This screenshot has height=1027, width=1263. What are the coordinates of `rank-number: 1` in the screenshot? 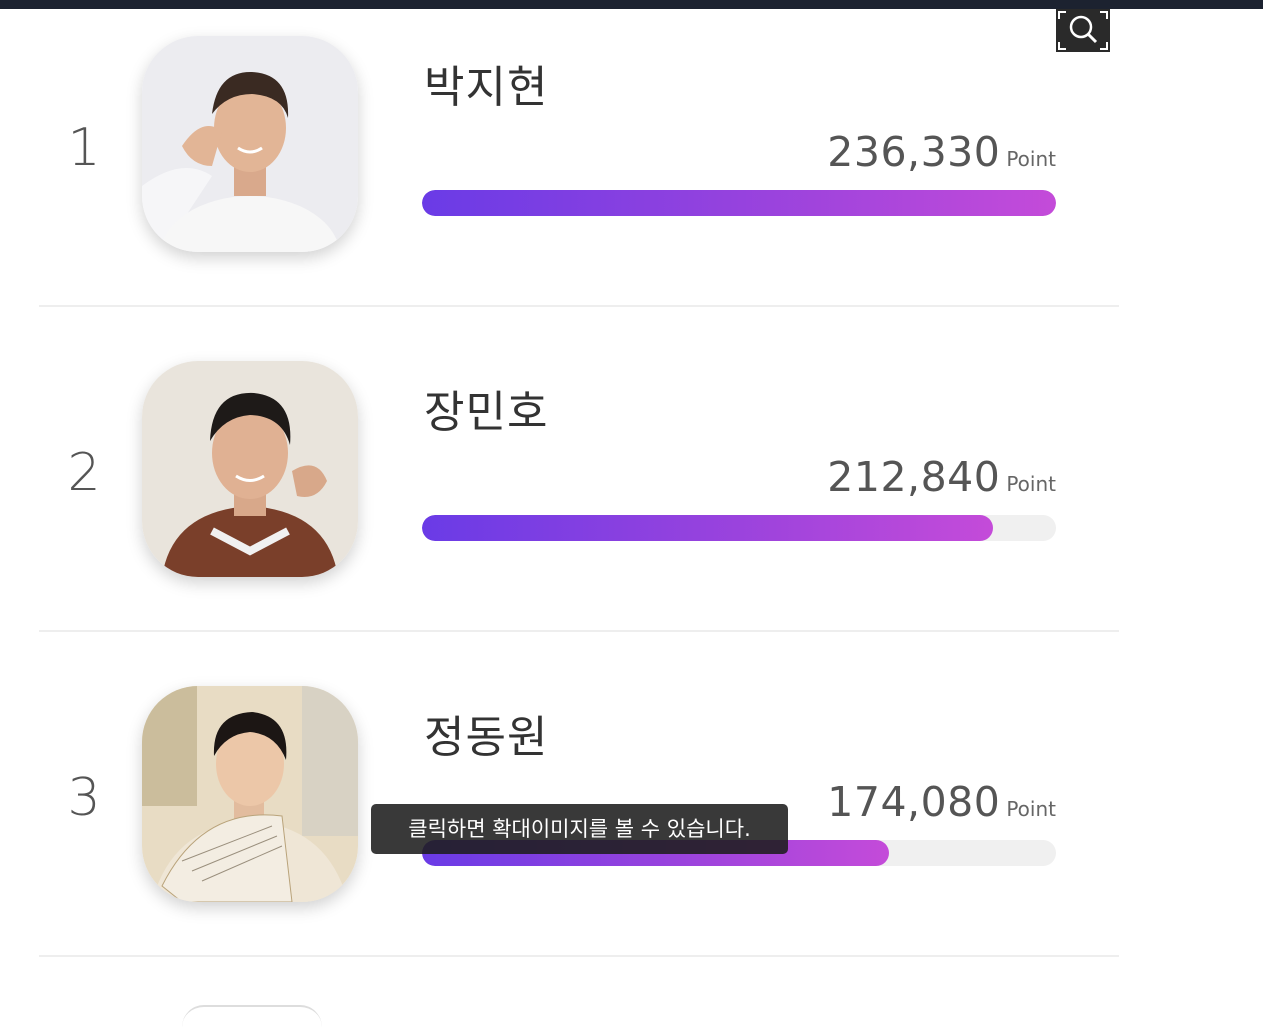 It's located at (84, 148).